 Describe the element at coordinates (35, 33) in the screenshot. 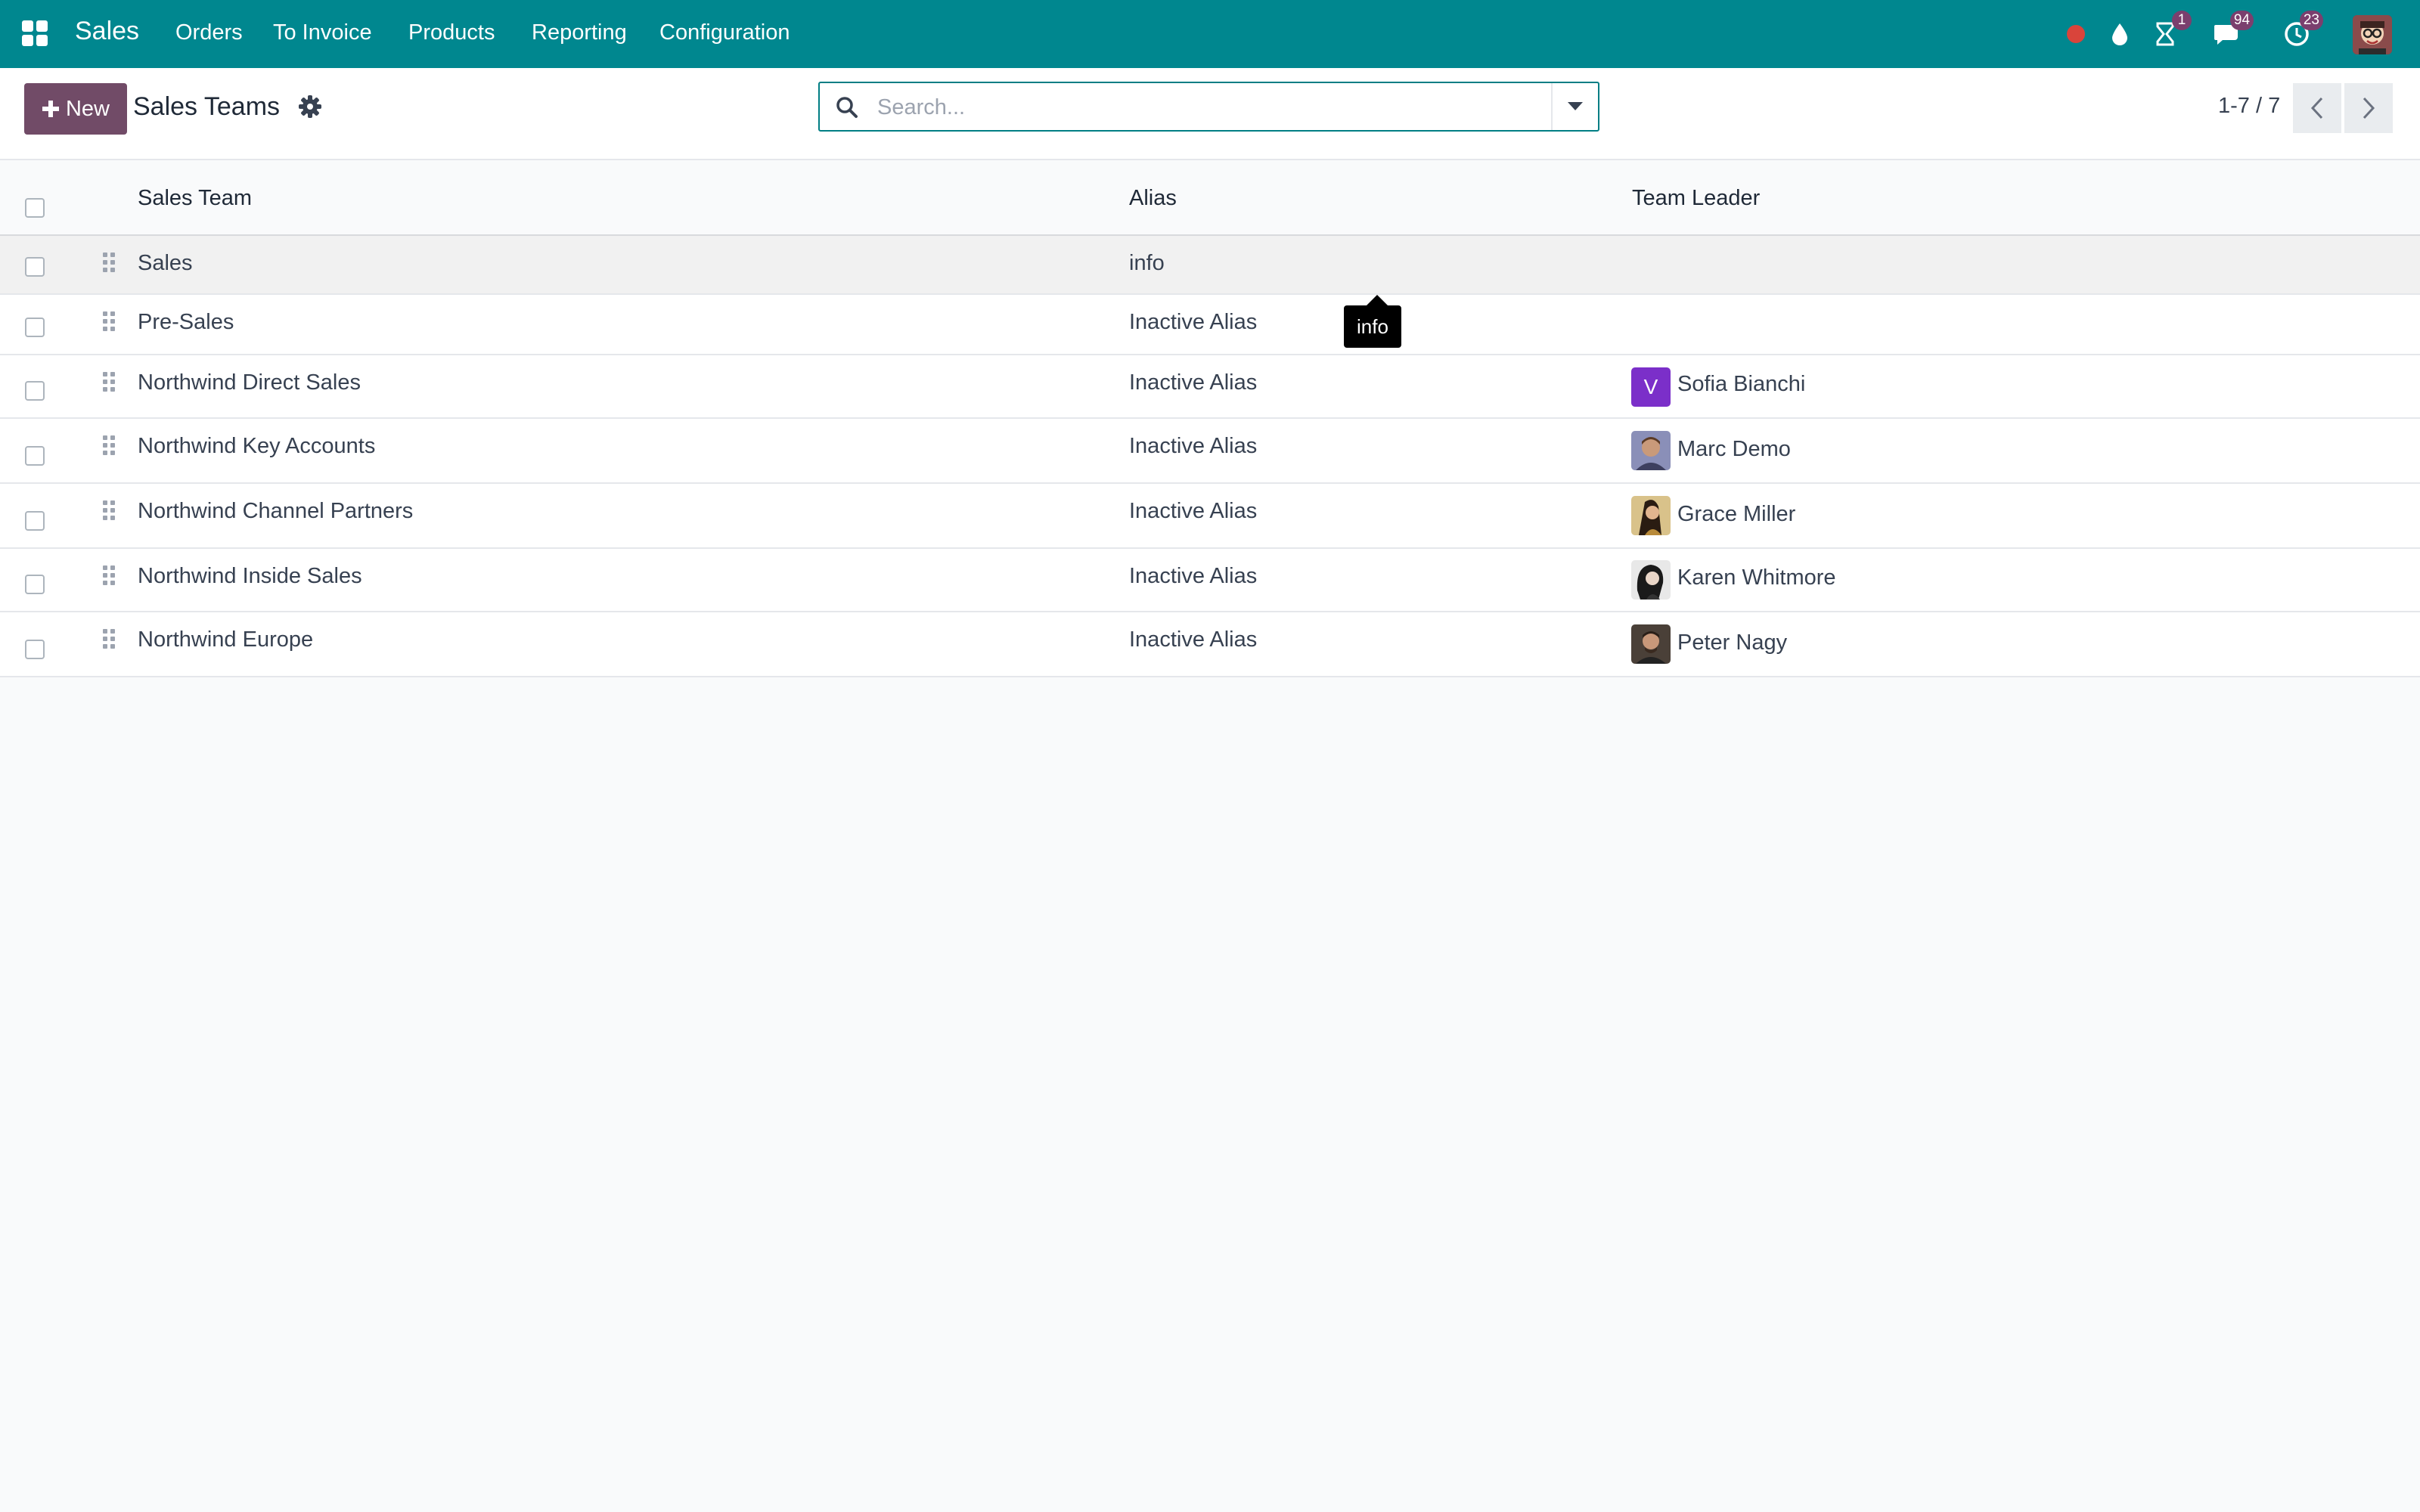

I see `apps-menu-icon` at that location.